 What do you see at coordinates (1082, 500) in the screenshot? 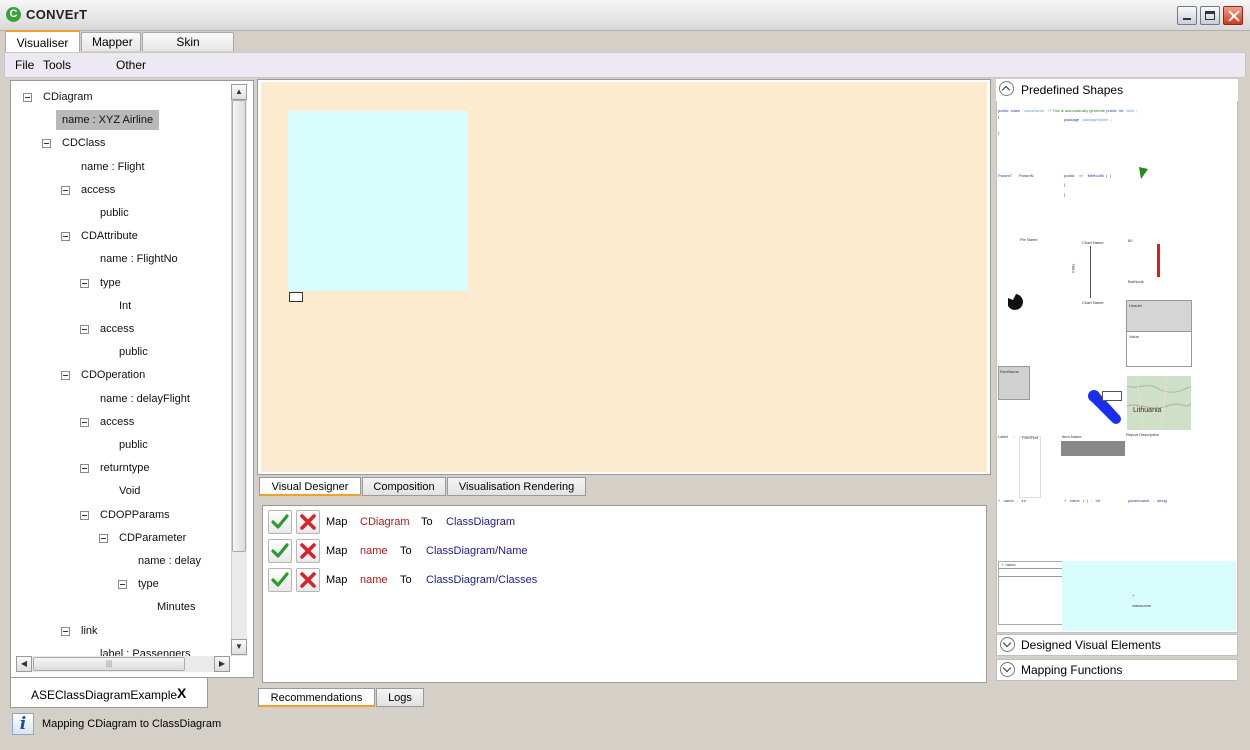
I see `shape-op: + name ( ) : int` at bounding box center [1082, 500].